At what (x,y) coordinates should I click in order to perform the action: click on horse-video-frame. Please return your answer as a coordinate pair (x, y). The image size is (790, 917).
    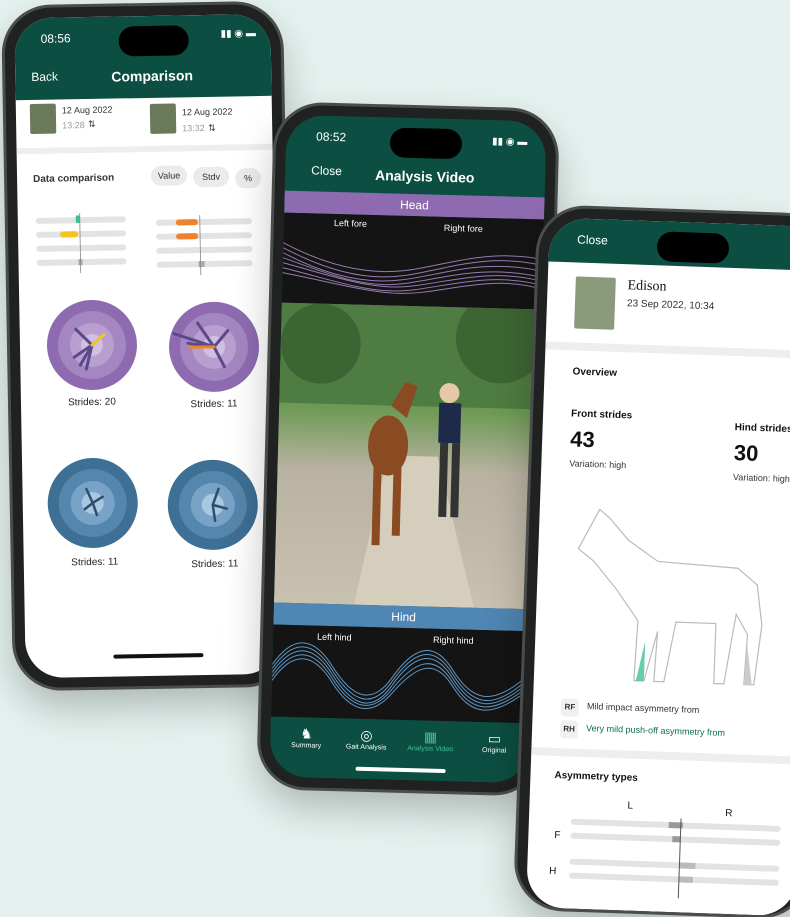
    Looking at the image, I should click on (408, 456).